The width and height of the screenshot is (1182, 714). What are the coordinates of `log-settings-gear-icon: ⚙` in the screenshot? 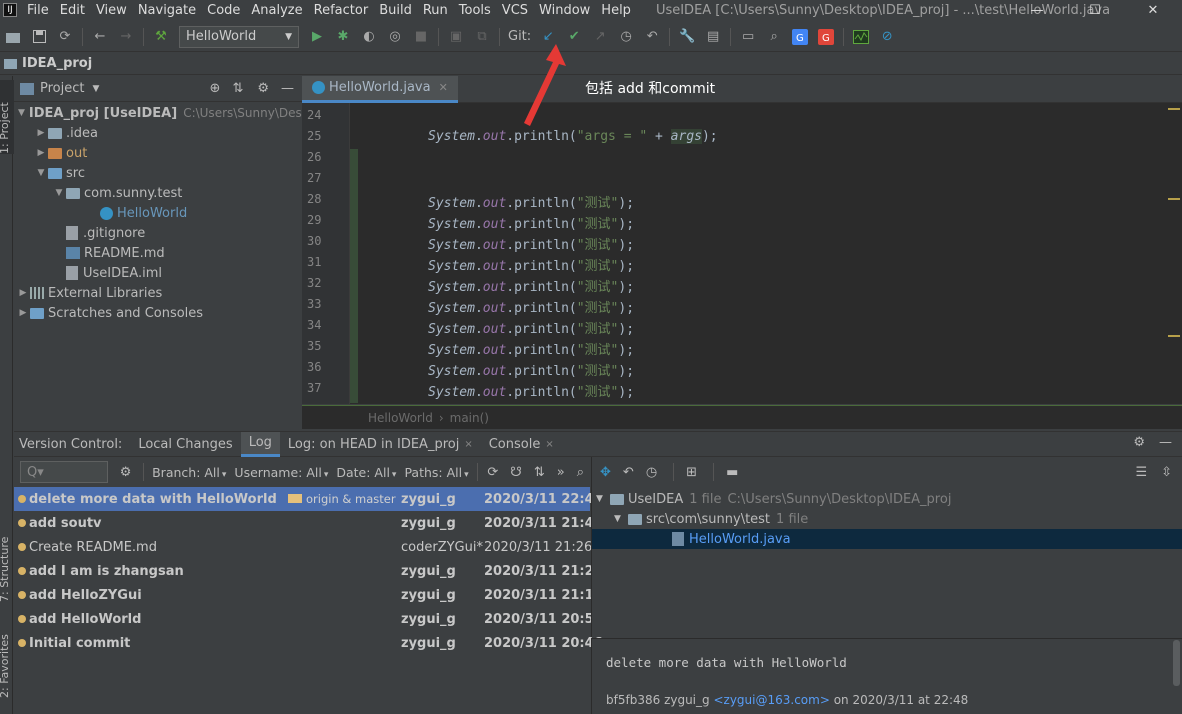 It's located at (126, 472).